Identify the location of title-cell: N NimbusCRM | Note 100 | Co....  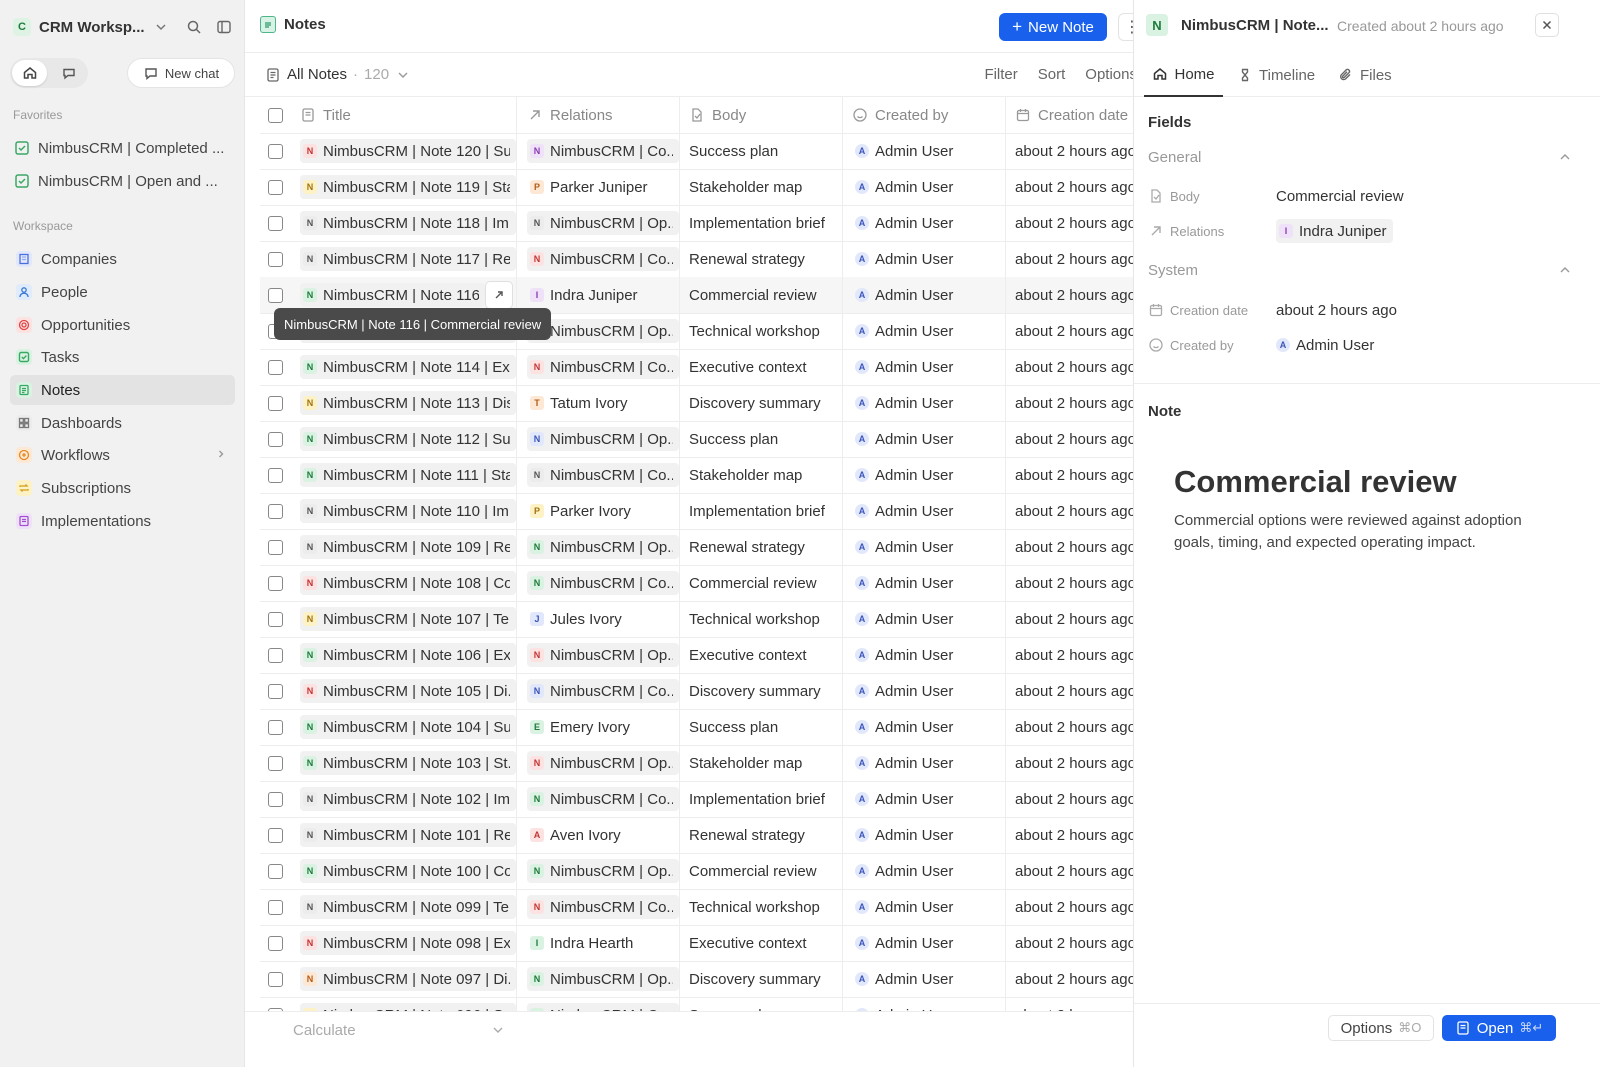
(403, 871).